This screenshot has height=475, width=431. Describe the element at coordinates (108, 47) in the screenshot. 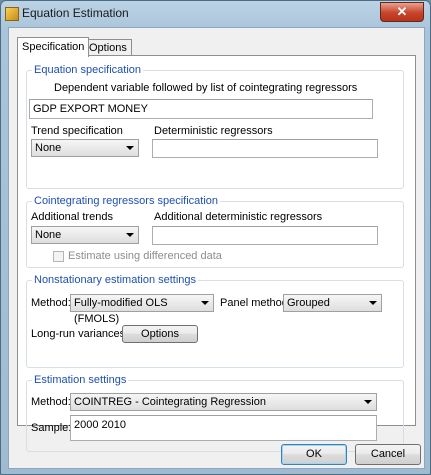

I see `tab-options: Options` at that location.